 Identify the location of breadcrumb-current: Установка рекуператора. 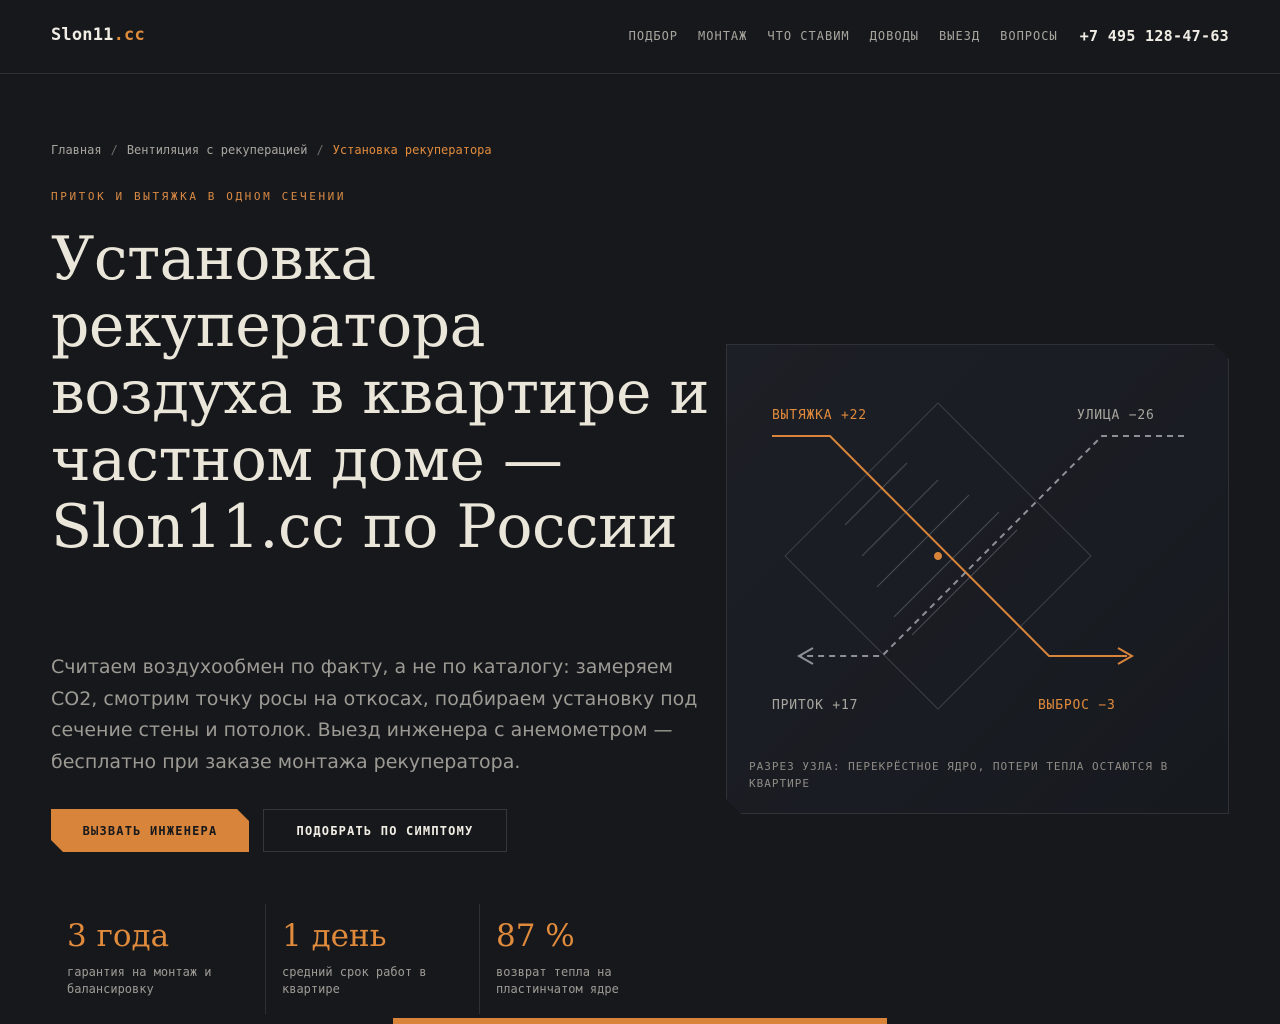
(412, 150).